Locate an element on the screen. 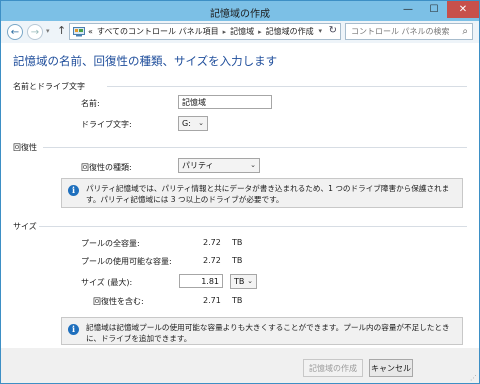 The image size is (480, 384). pool-total-capacity-label: プールの全容量: is located at coordinates (110, 243).